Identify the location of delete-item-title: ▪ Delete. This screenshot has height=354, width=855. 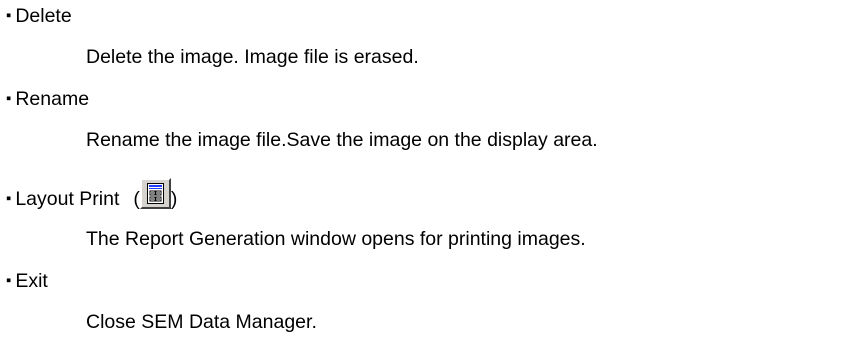
(39, 16).